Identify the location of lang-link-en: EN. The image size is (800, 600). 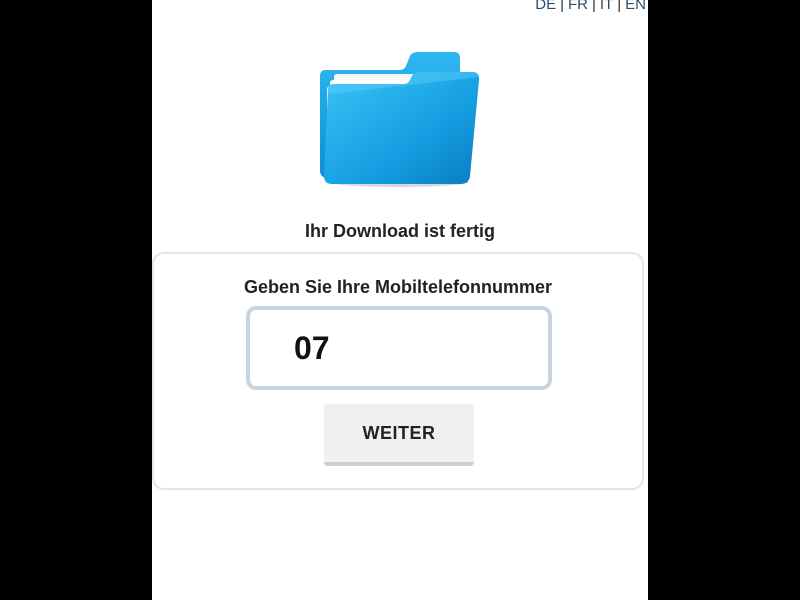
(635, 6).